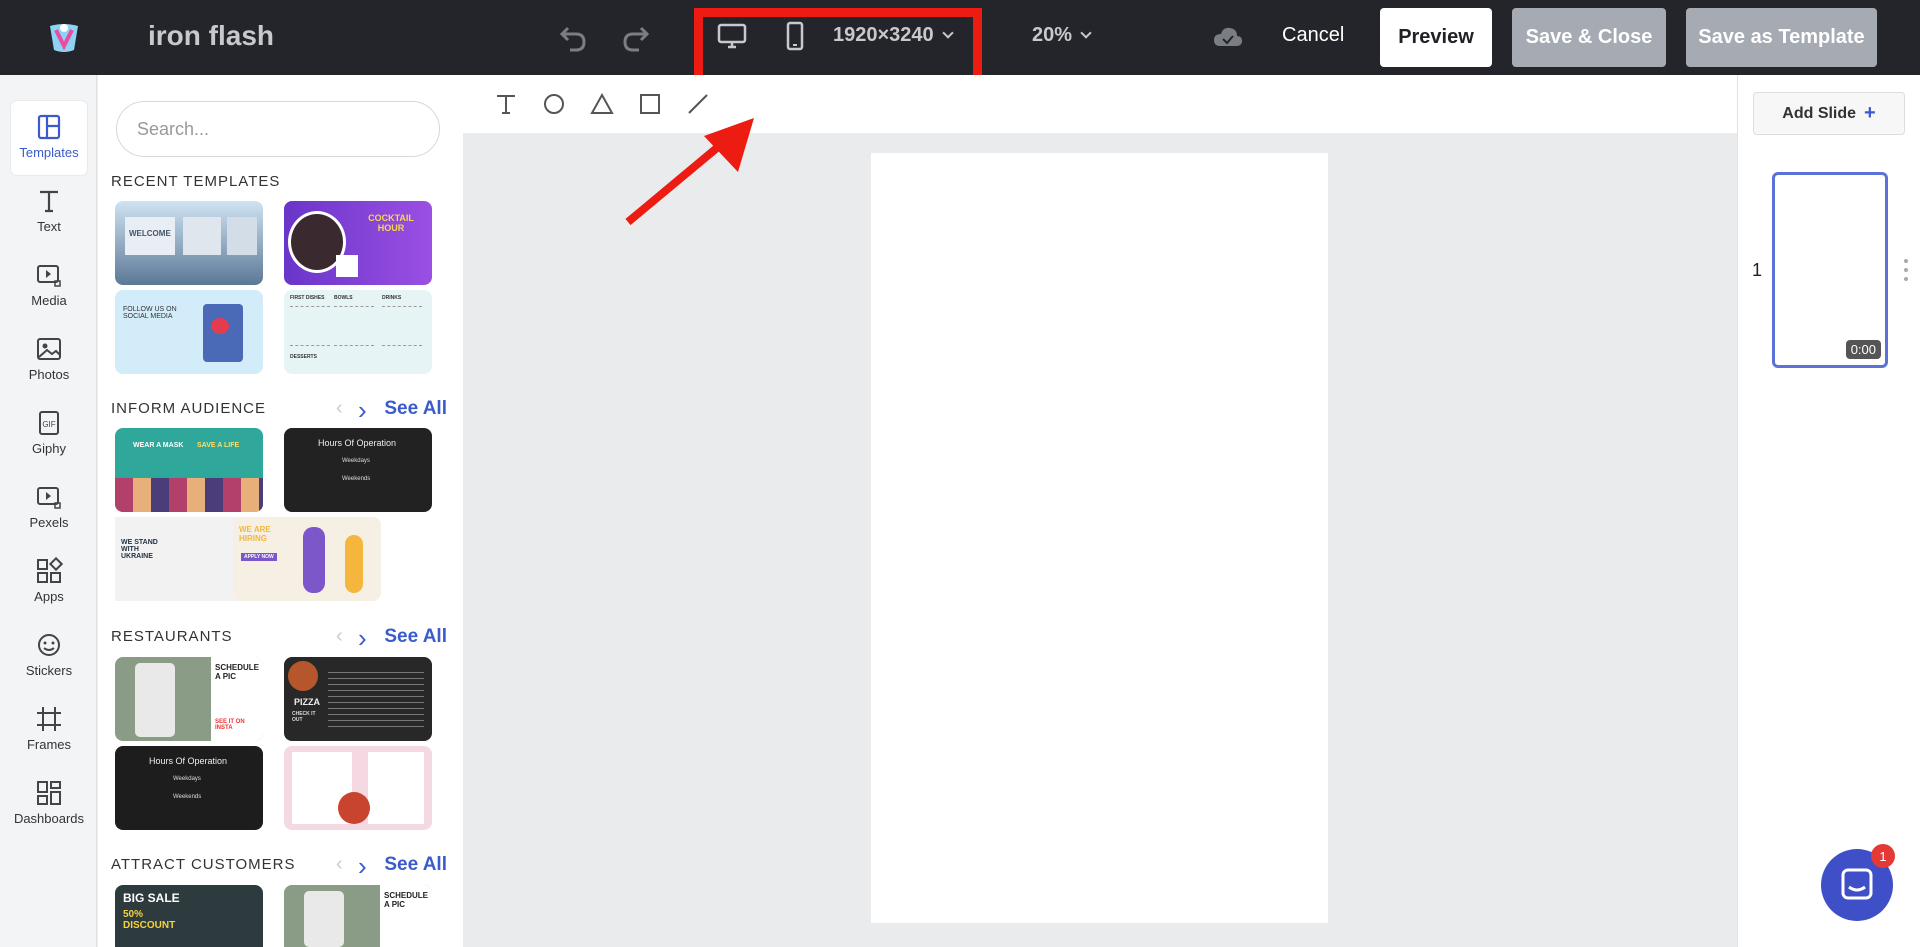  Describe the element at coordinates (150, 313) in the screenshot. I see `thumb-text: FOLLOW US ON SOCIAL MEDIA` at that location.